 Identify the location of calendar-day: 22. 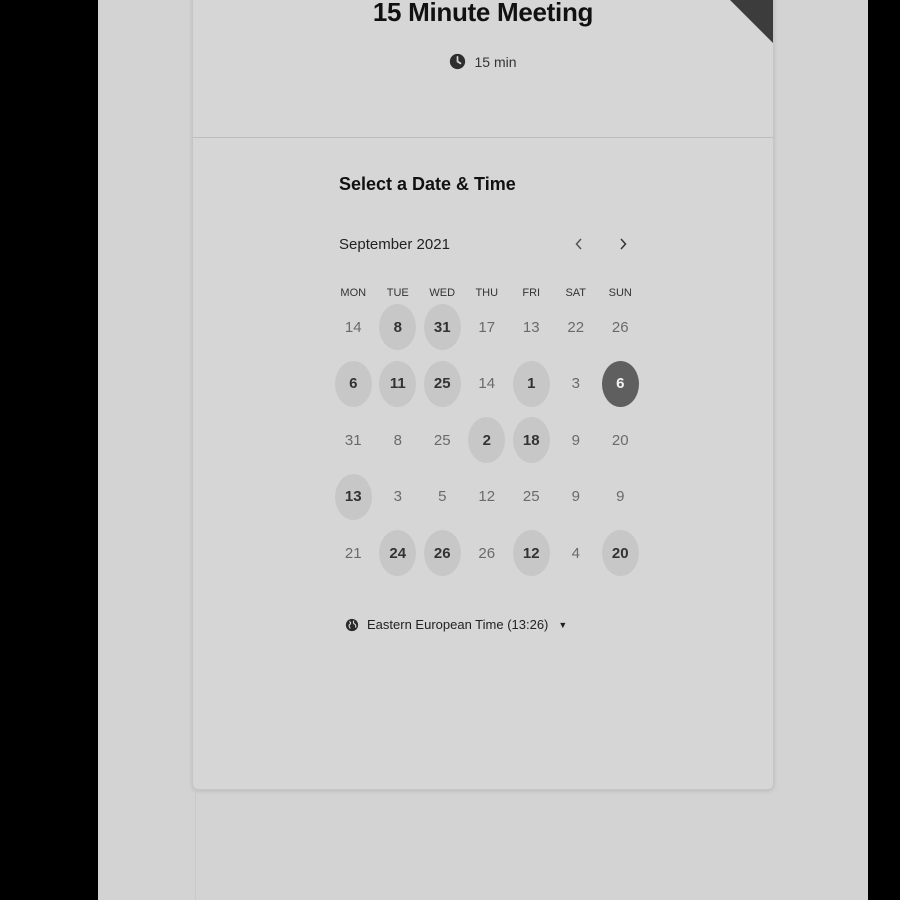
(576, 327).